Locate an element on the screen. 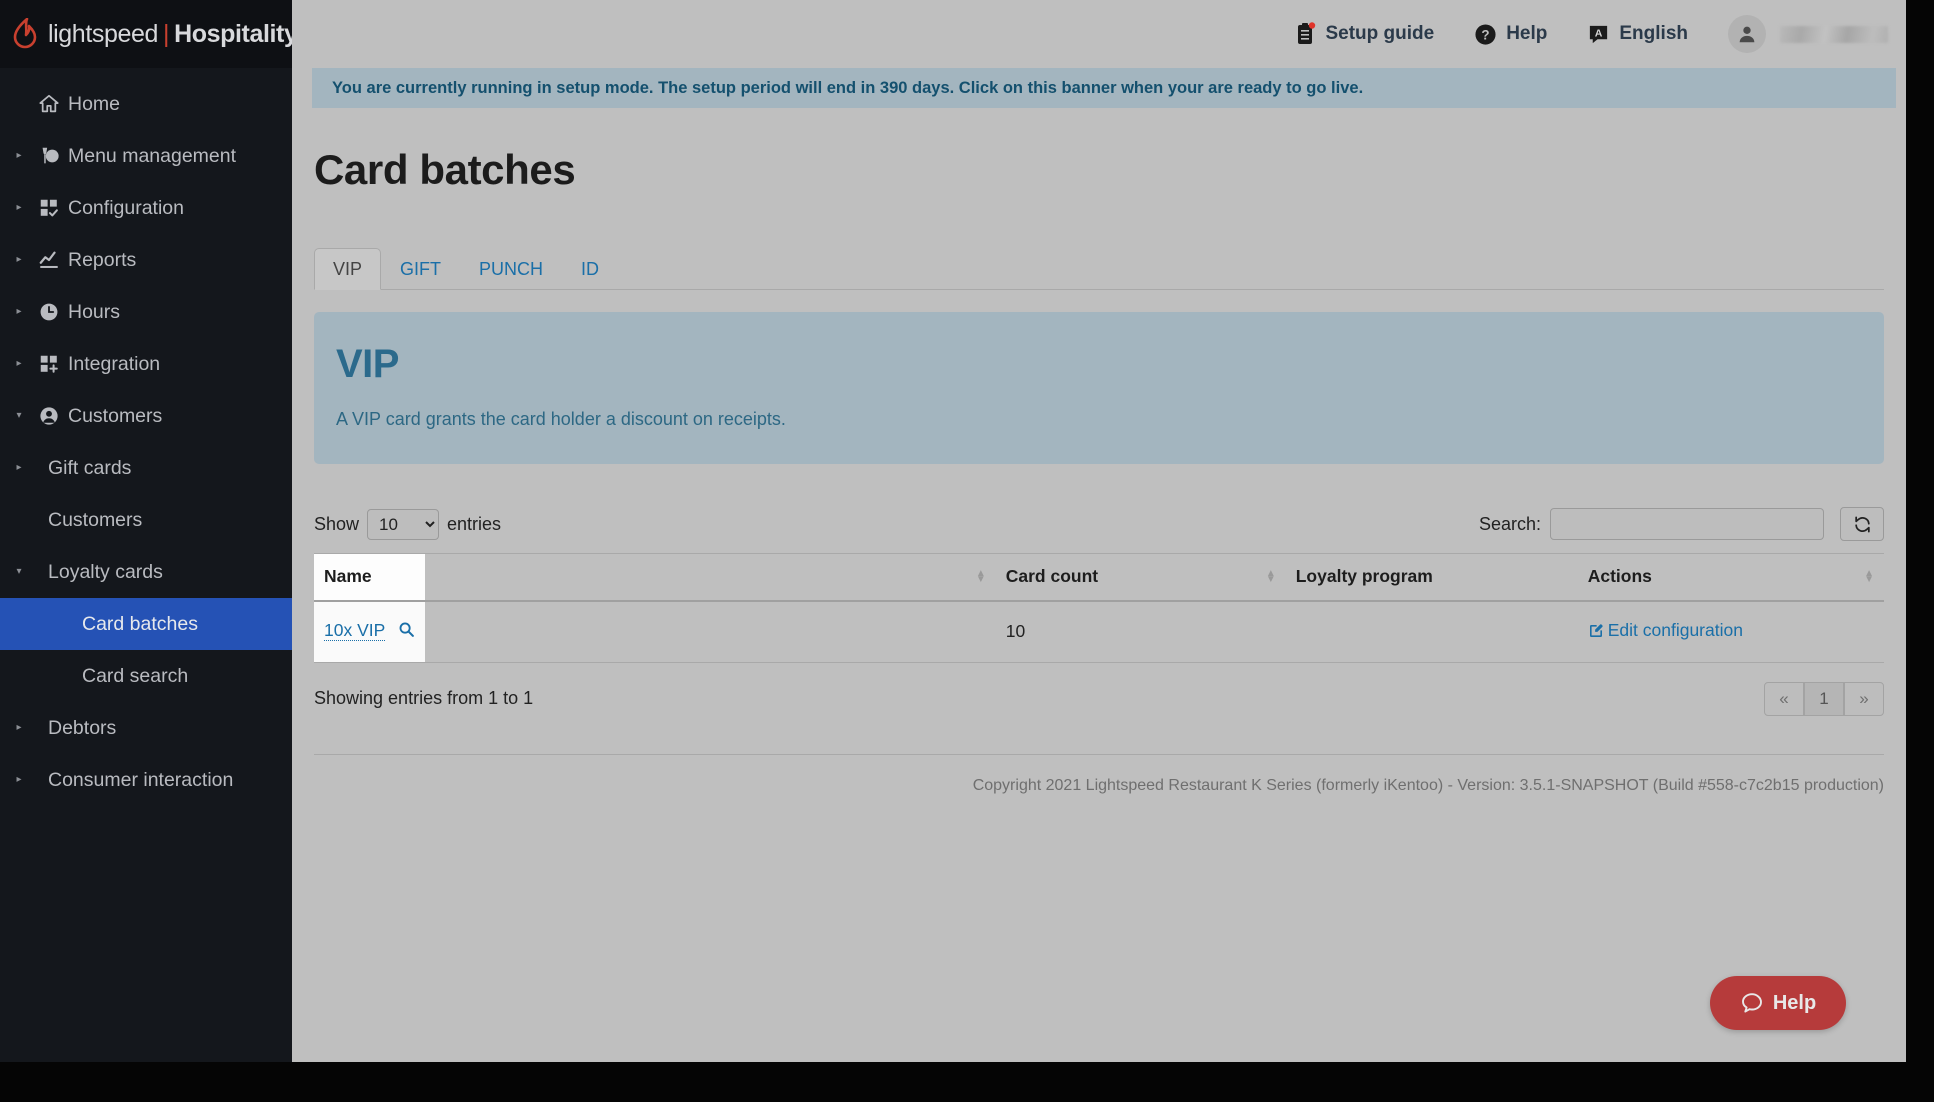  setup-guide-button: Setup guide is located at coordinates (1365, 34).